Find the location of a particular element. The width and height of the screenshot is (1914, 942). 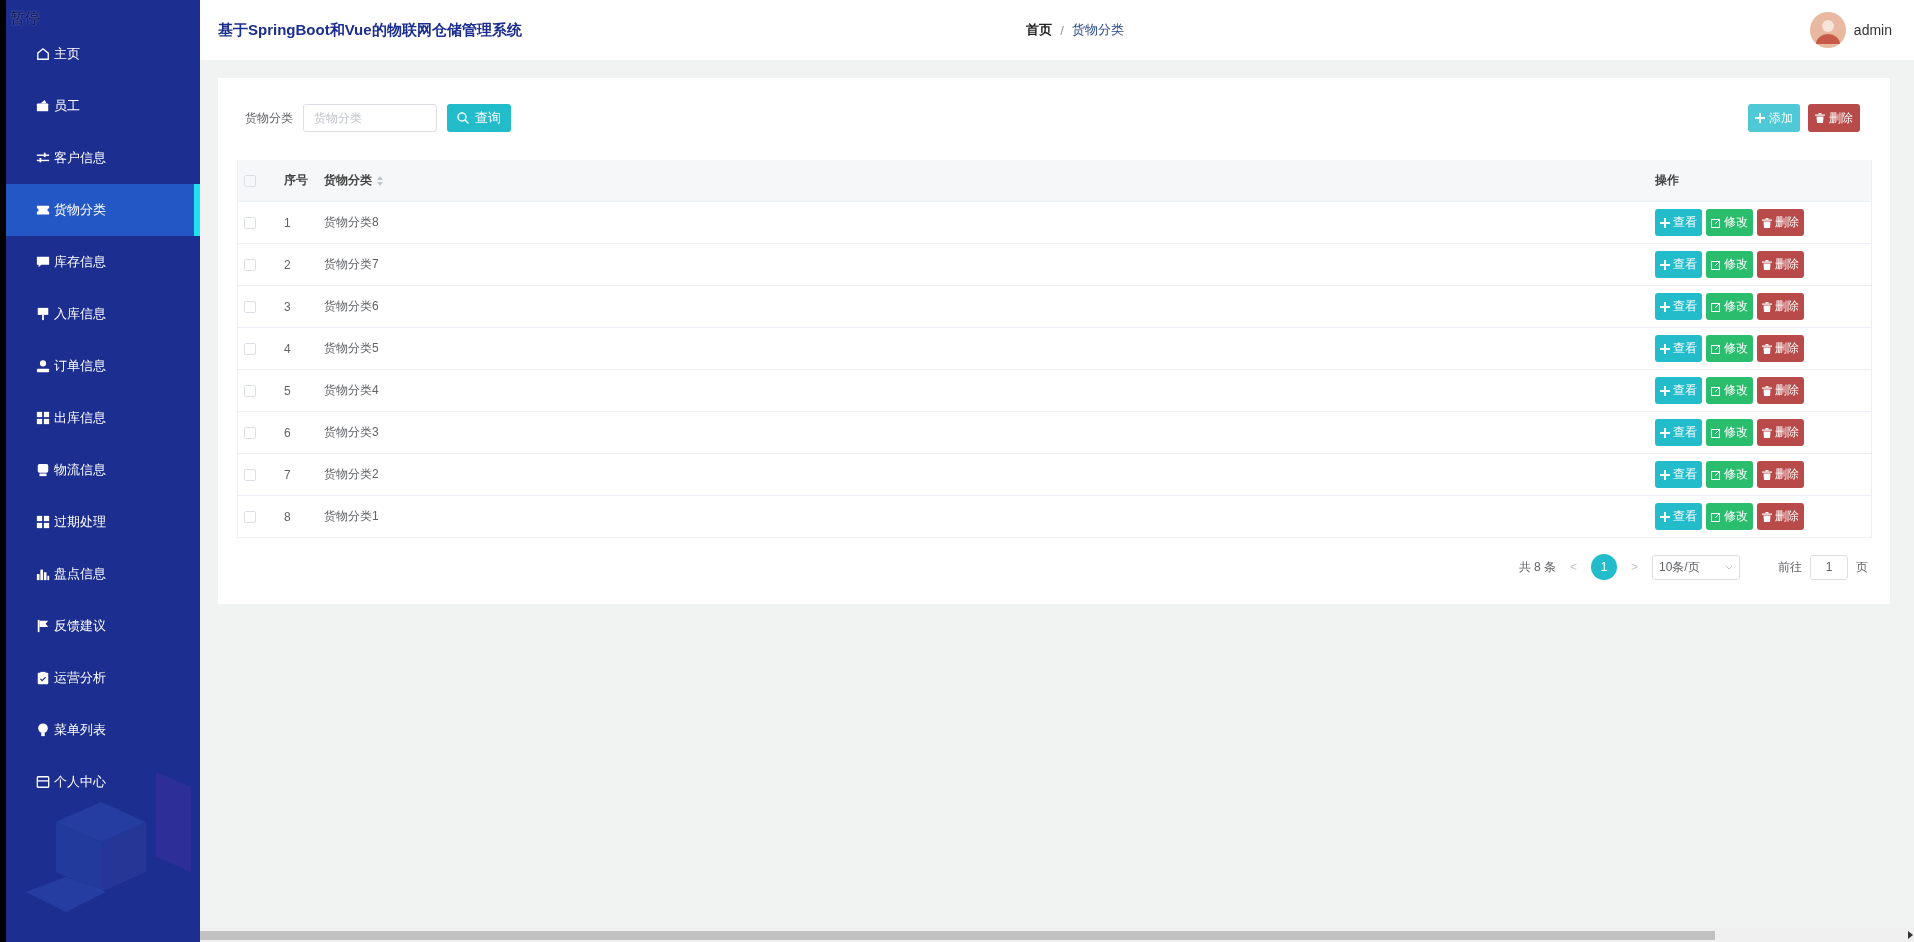

sidebar-item: 客户信息 is located at coordinates (103, 158).